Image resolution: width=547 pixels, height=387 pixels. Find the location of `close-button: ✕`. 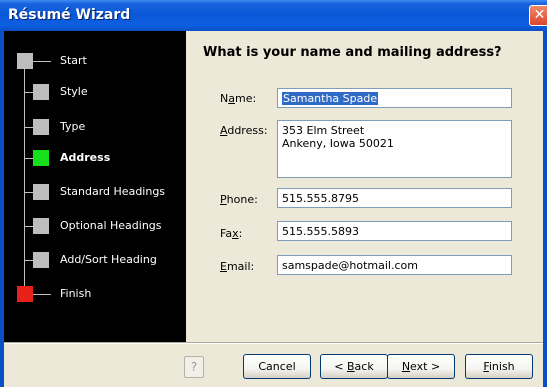

close-button: ✕ is located at coordinates (538, 15).